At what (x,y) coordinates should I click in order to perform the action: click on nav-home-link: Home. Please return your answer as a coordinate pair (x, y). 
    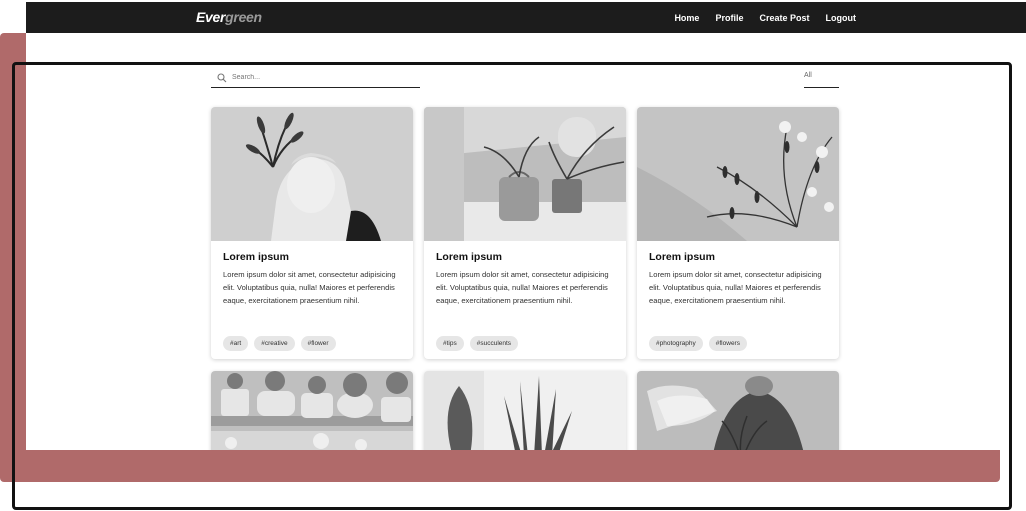
    Looking at the image, I should click on (686, 18).